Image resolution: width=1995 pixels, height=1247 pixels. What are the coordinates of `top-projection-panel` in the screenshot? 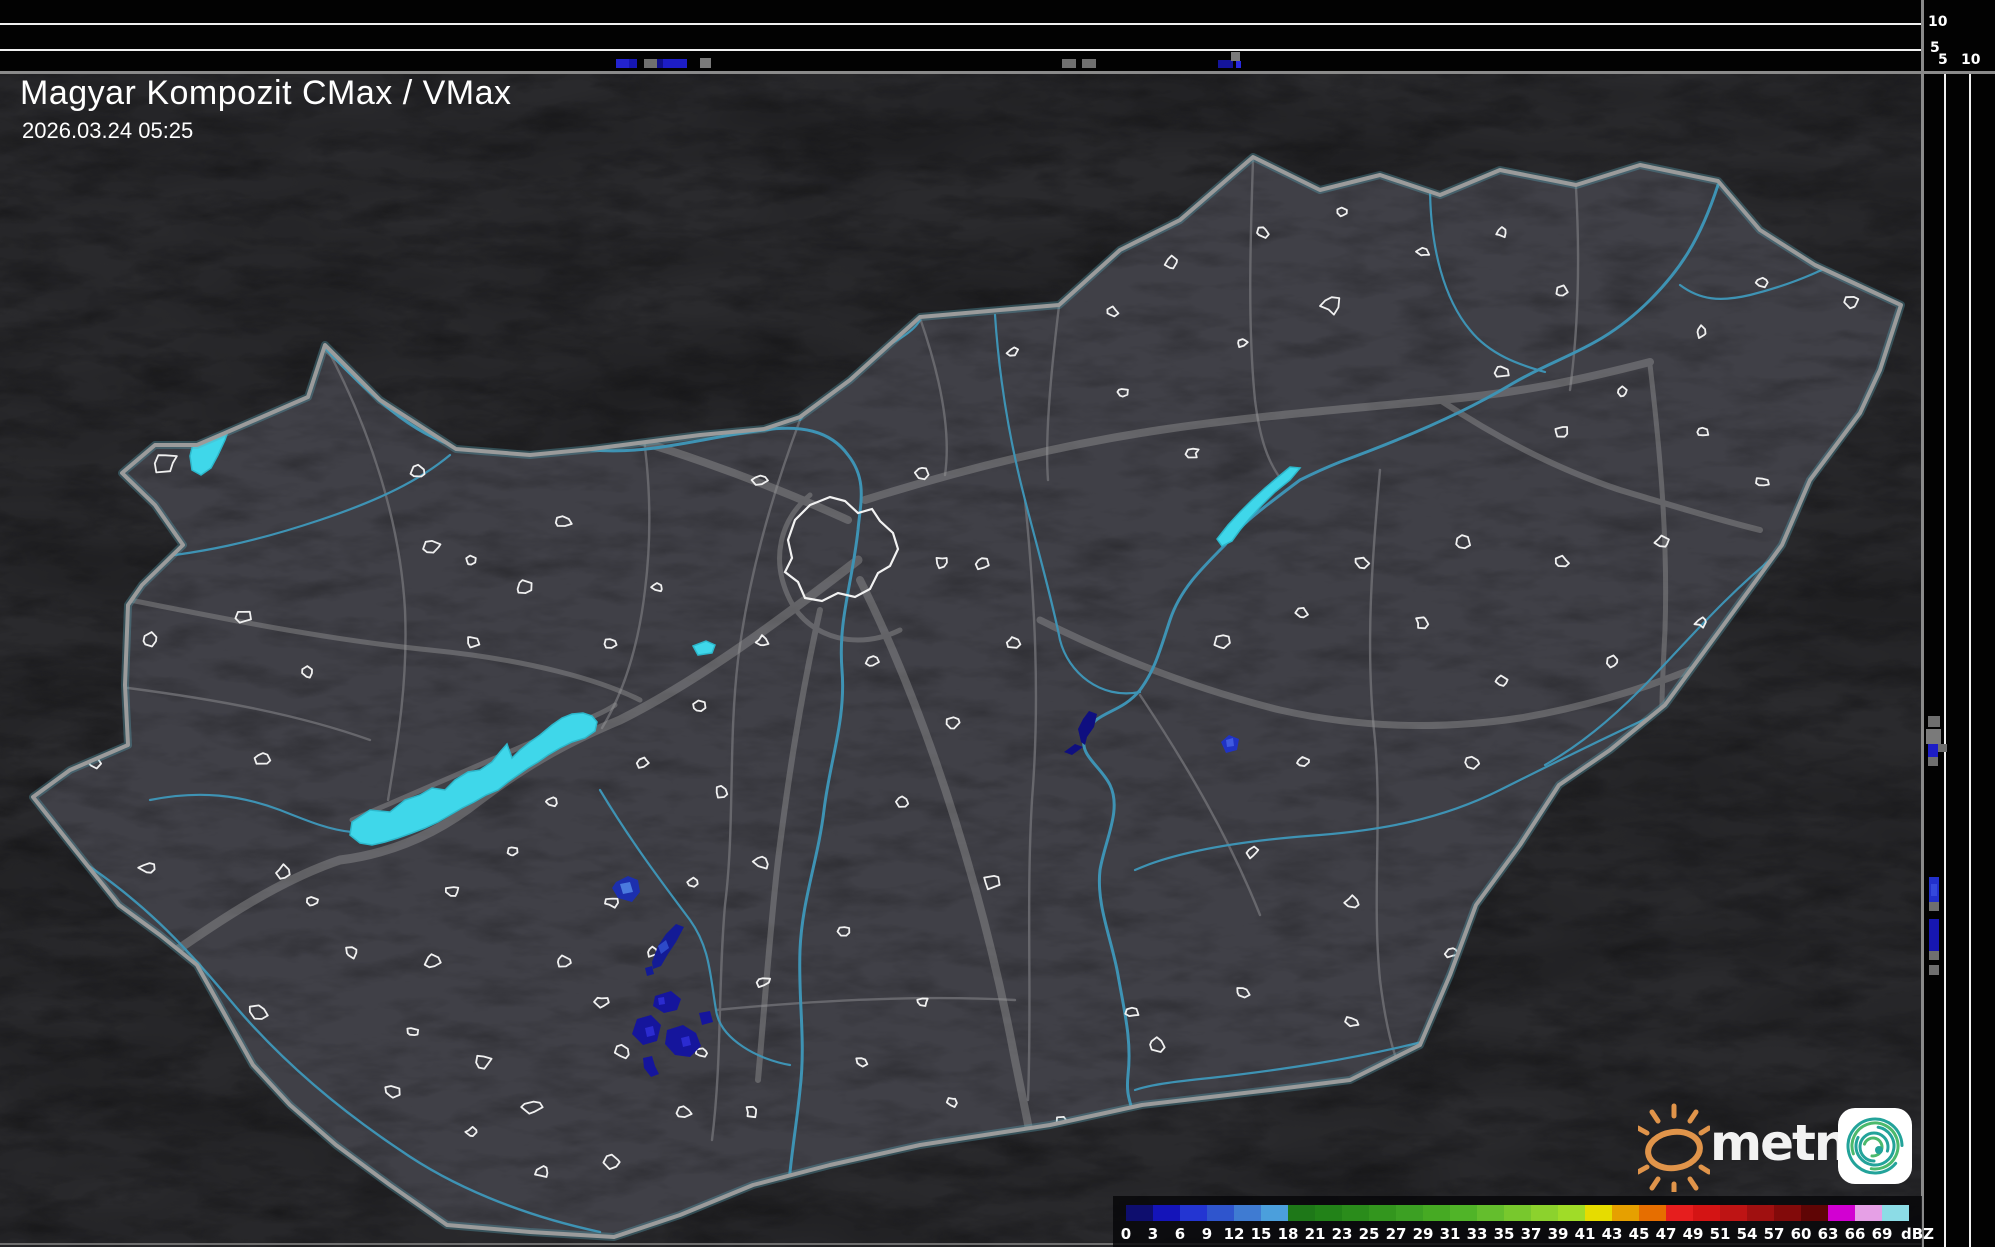 It's located at (961, 35).